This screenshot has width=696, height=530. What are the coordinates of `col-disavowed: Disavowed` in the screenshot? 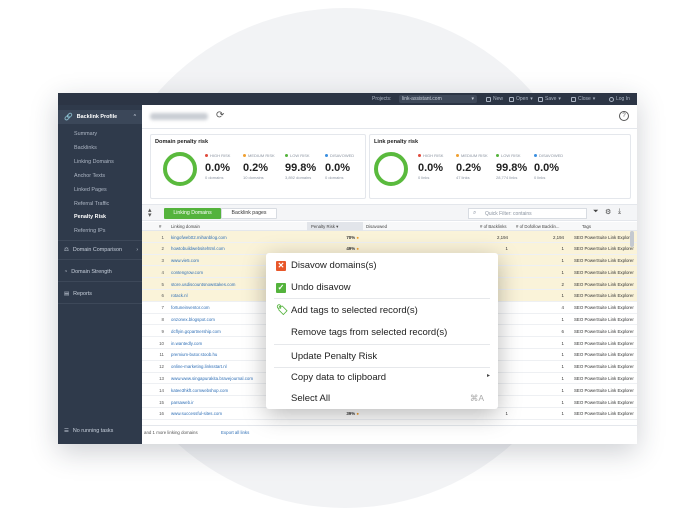 It's located at (376, 226).